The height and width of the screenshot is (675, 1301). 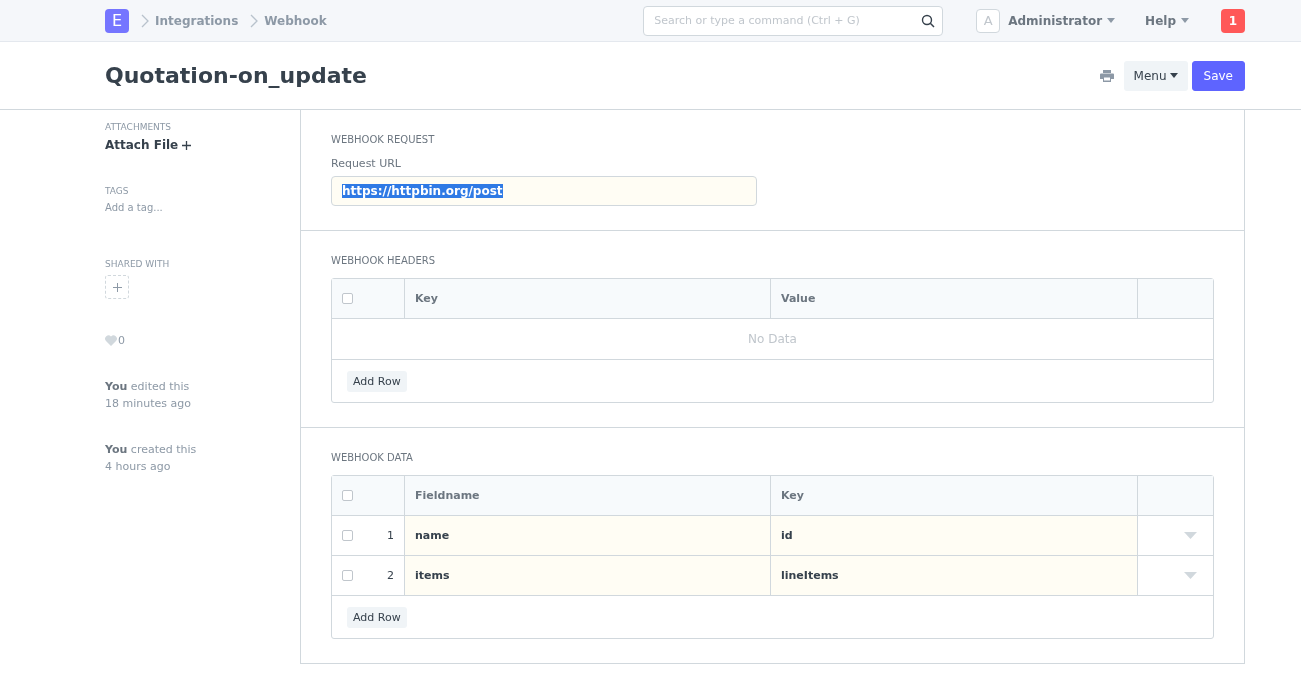 I want to click on search-icon, so click(x=928, y=20).